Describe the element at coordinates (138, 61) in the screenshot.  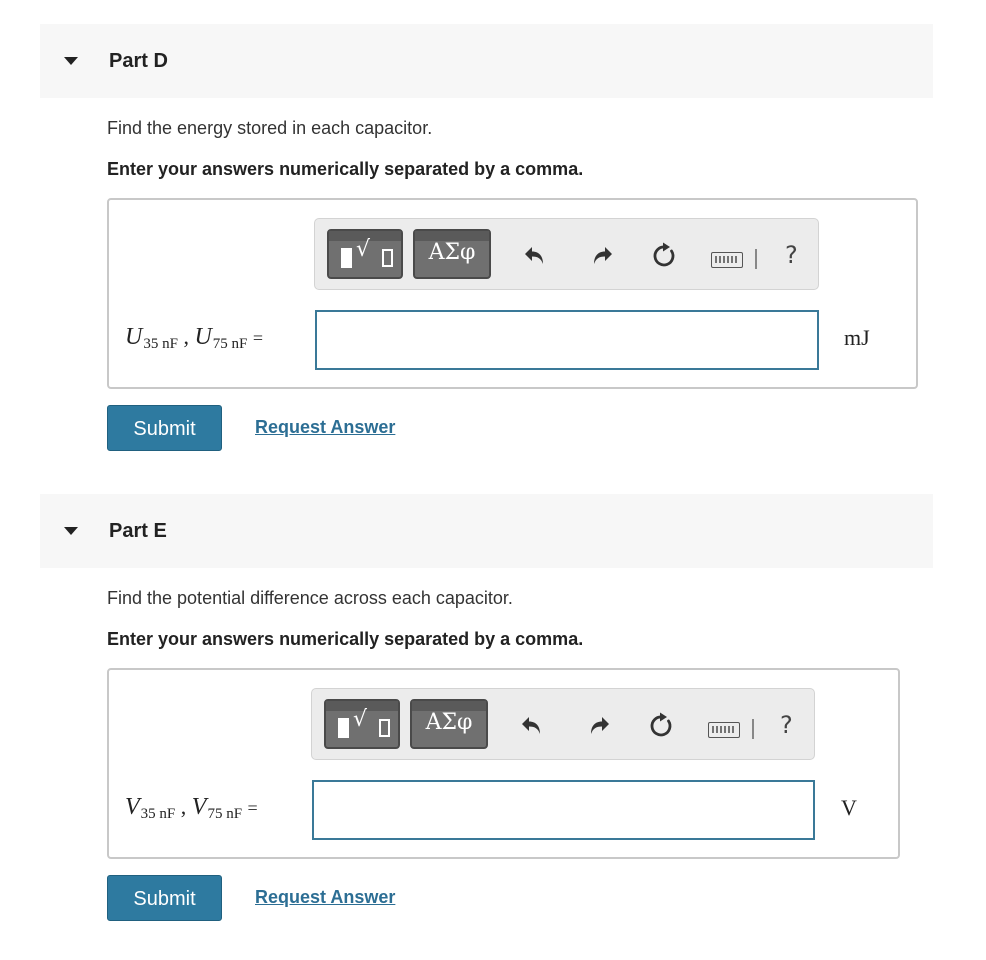
I see `part-title: Part D` at that location.